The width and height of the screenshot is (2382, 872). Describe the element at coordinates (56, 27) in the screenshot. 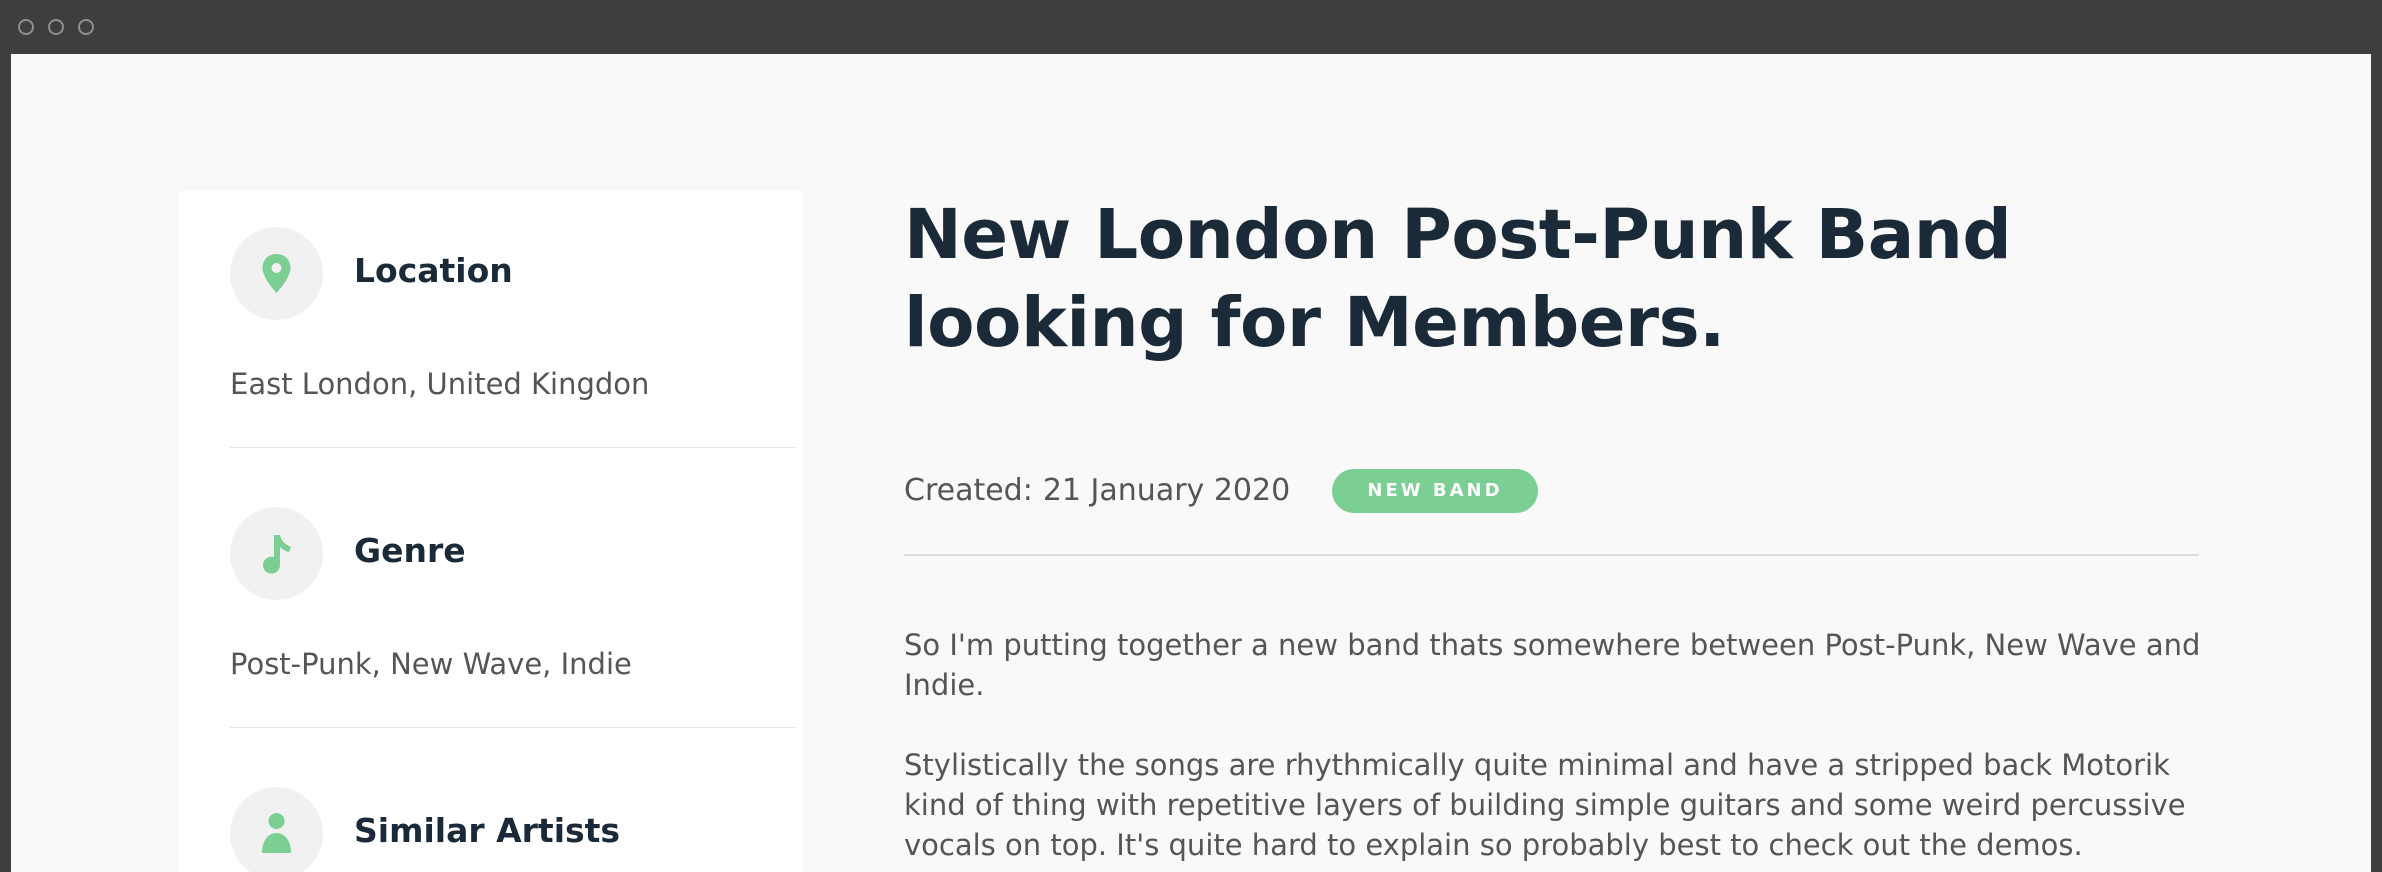

I see `window-minimize-button` at that location.